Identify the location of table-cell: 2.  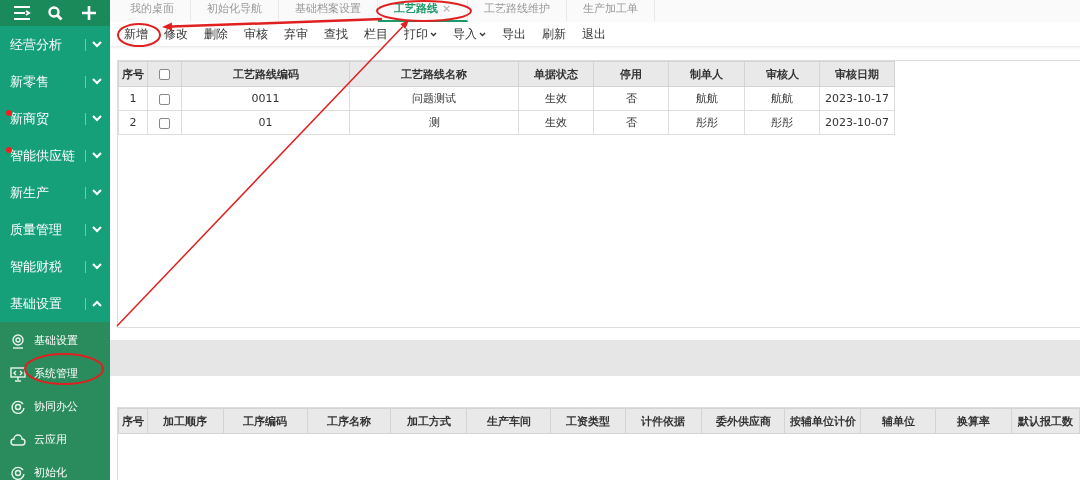
(133, 122).